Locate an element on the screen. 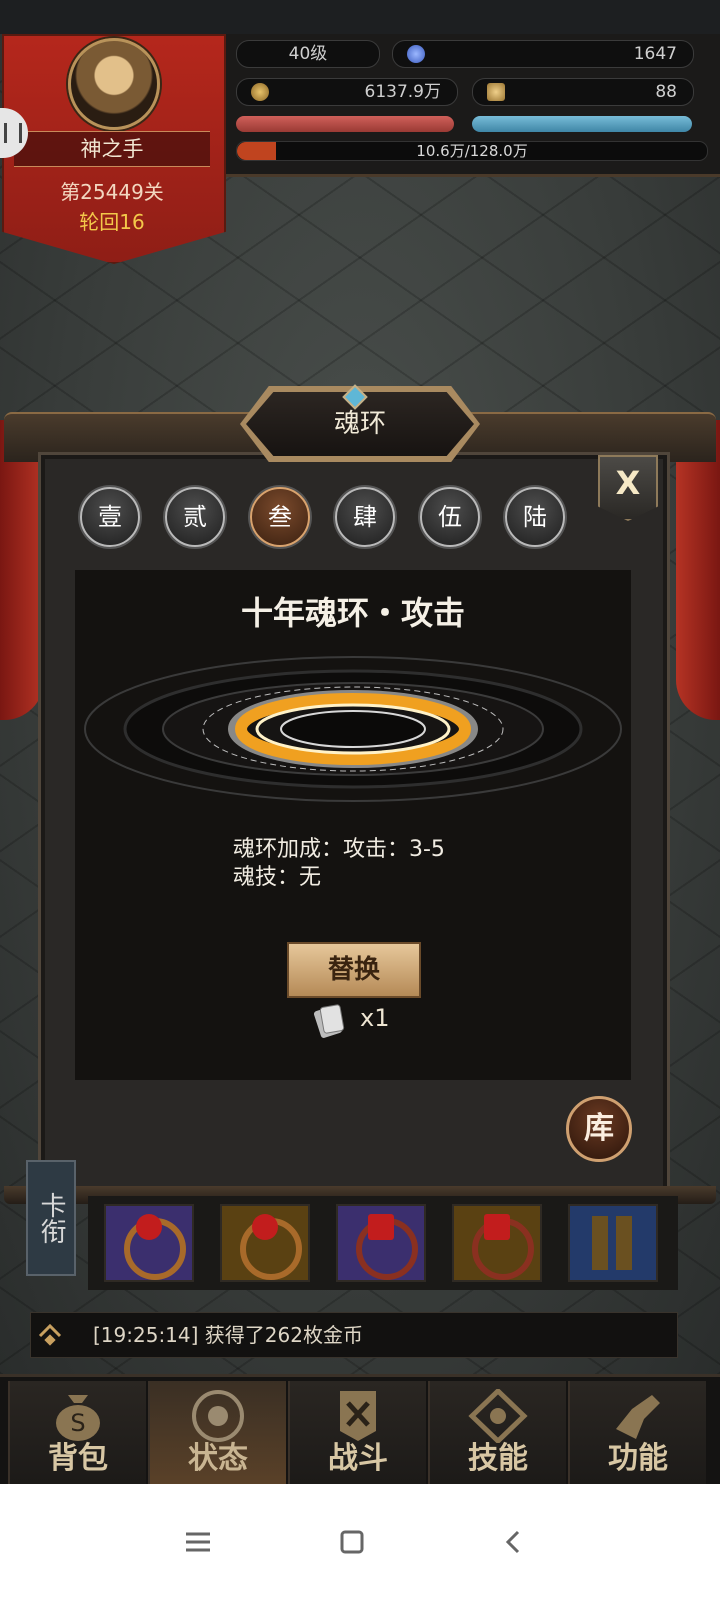 Image resolution: width=720 pixels, height=1600 pixels. diamond-icon is located at coordinates (416, 54).